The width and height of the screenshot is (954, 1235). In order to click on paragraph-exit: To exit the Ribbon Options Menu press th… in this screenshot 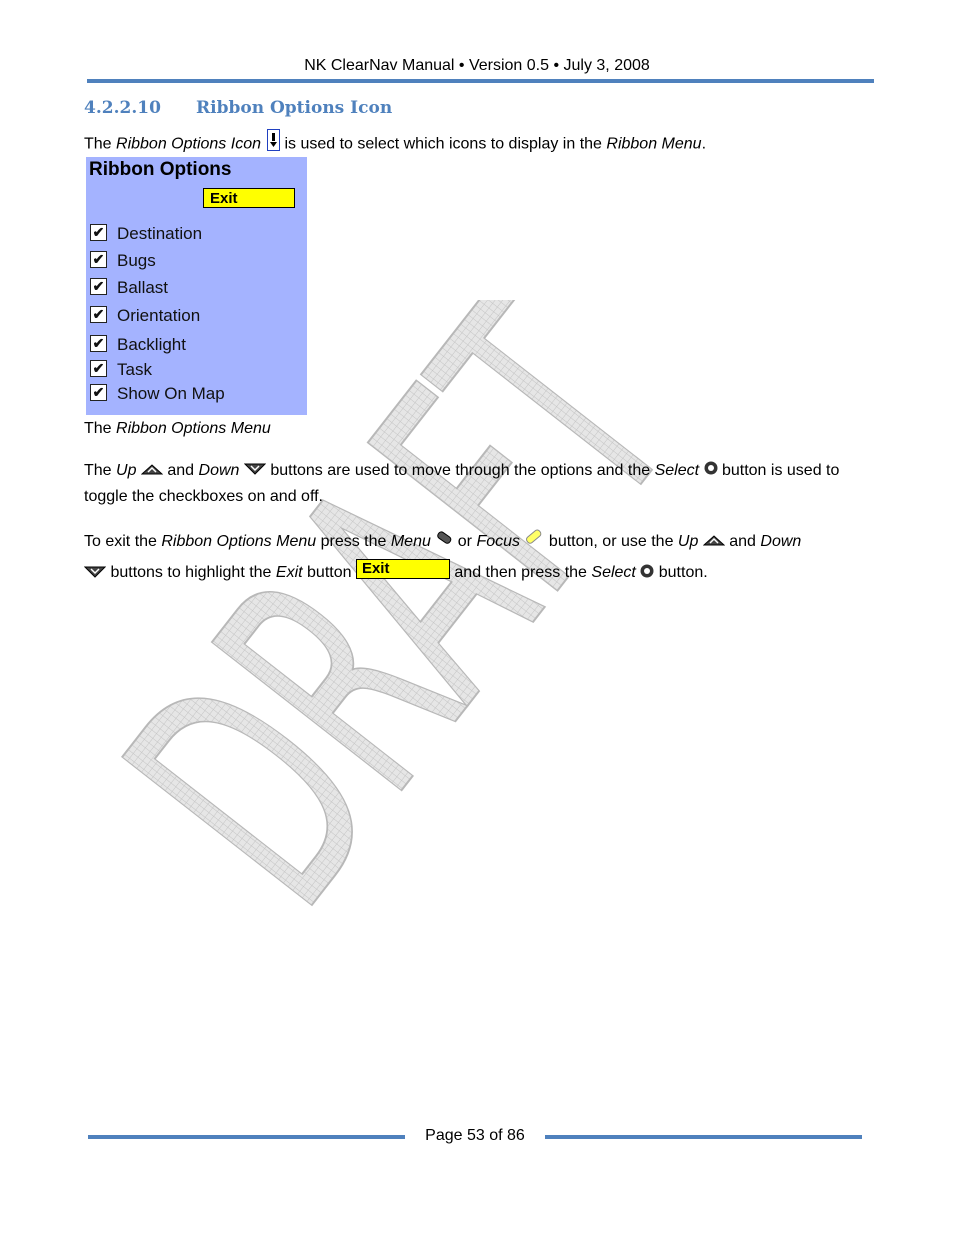, I will do `click(473, 557)`.